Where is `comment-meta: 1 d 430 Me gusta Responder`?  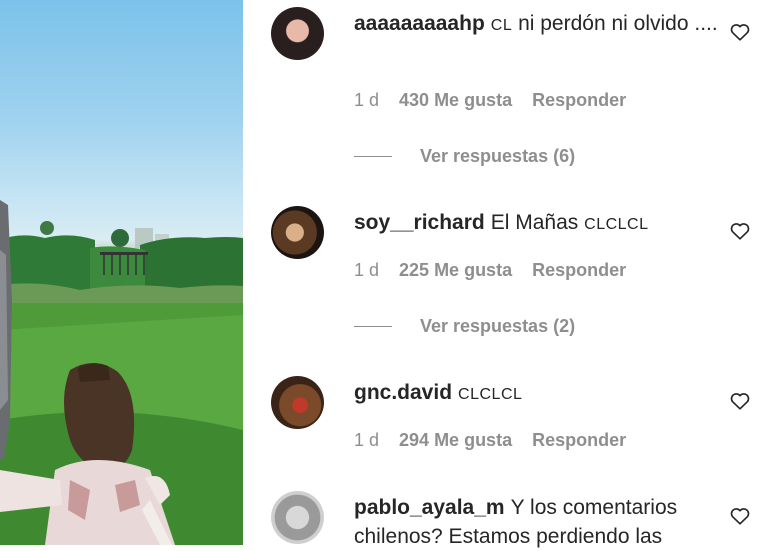 comment-meta: 1 d 430 Me gusta Responder is located at coordinates (490, 100).